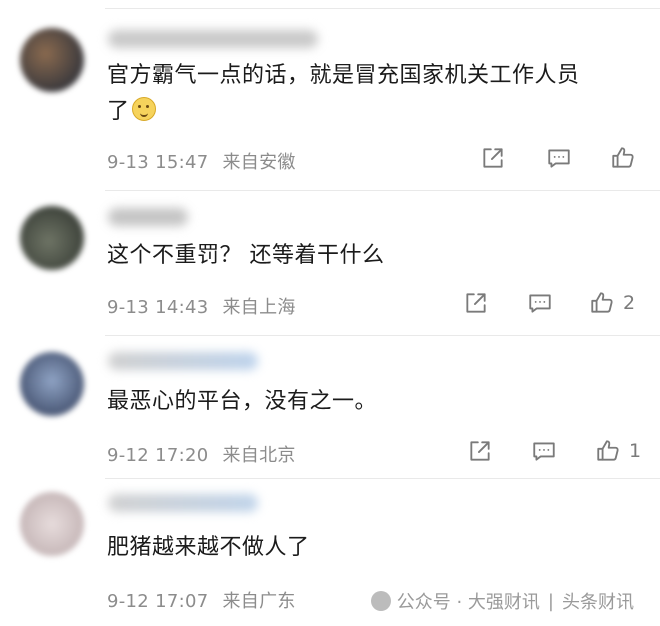  What do you see at coordinates (259, 307) in the screenshot?
I see `comment-location: 来自上海` at bounding box center [259, 307].